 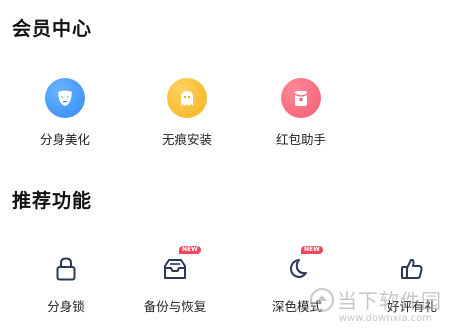 I want to click on vip-item-label: 分身美化, so click(x=64, y=139).